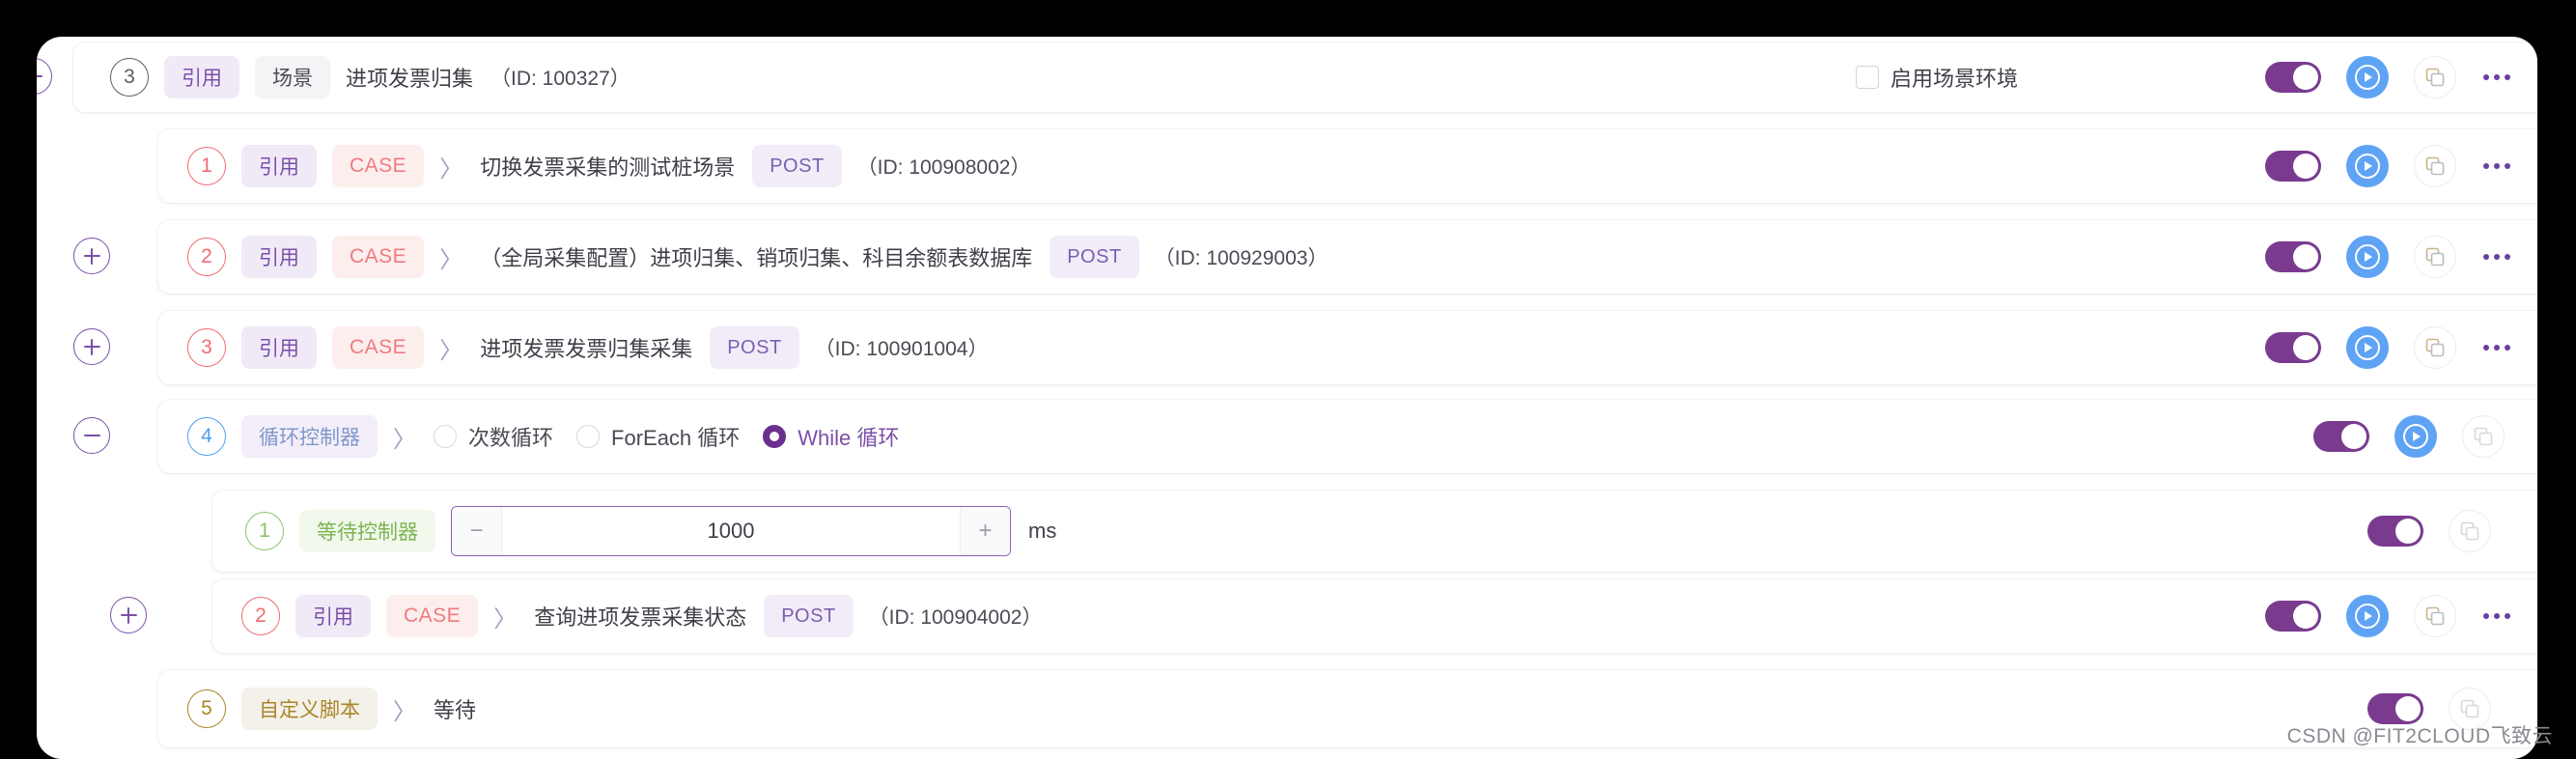  What do you see at coordinates (1348, 708) in the screenshot?
I see `custom-script-row: 5 自定义脚本 〉 等待` at bounding box center [1348, 708].